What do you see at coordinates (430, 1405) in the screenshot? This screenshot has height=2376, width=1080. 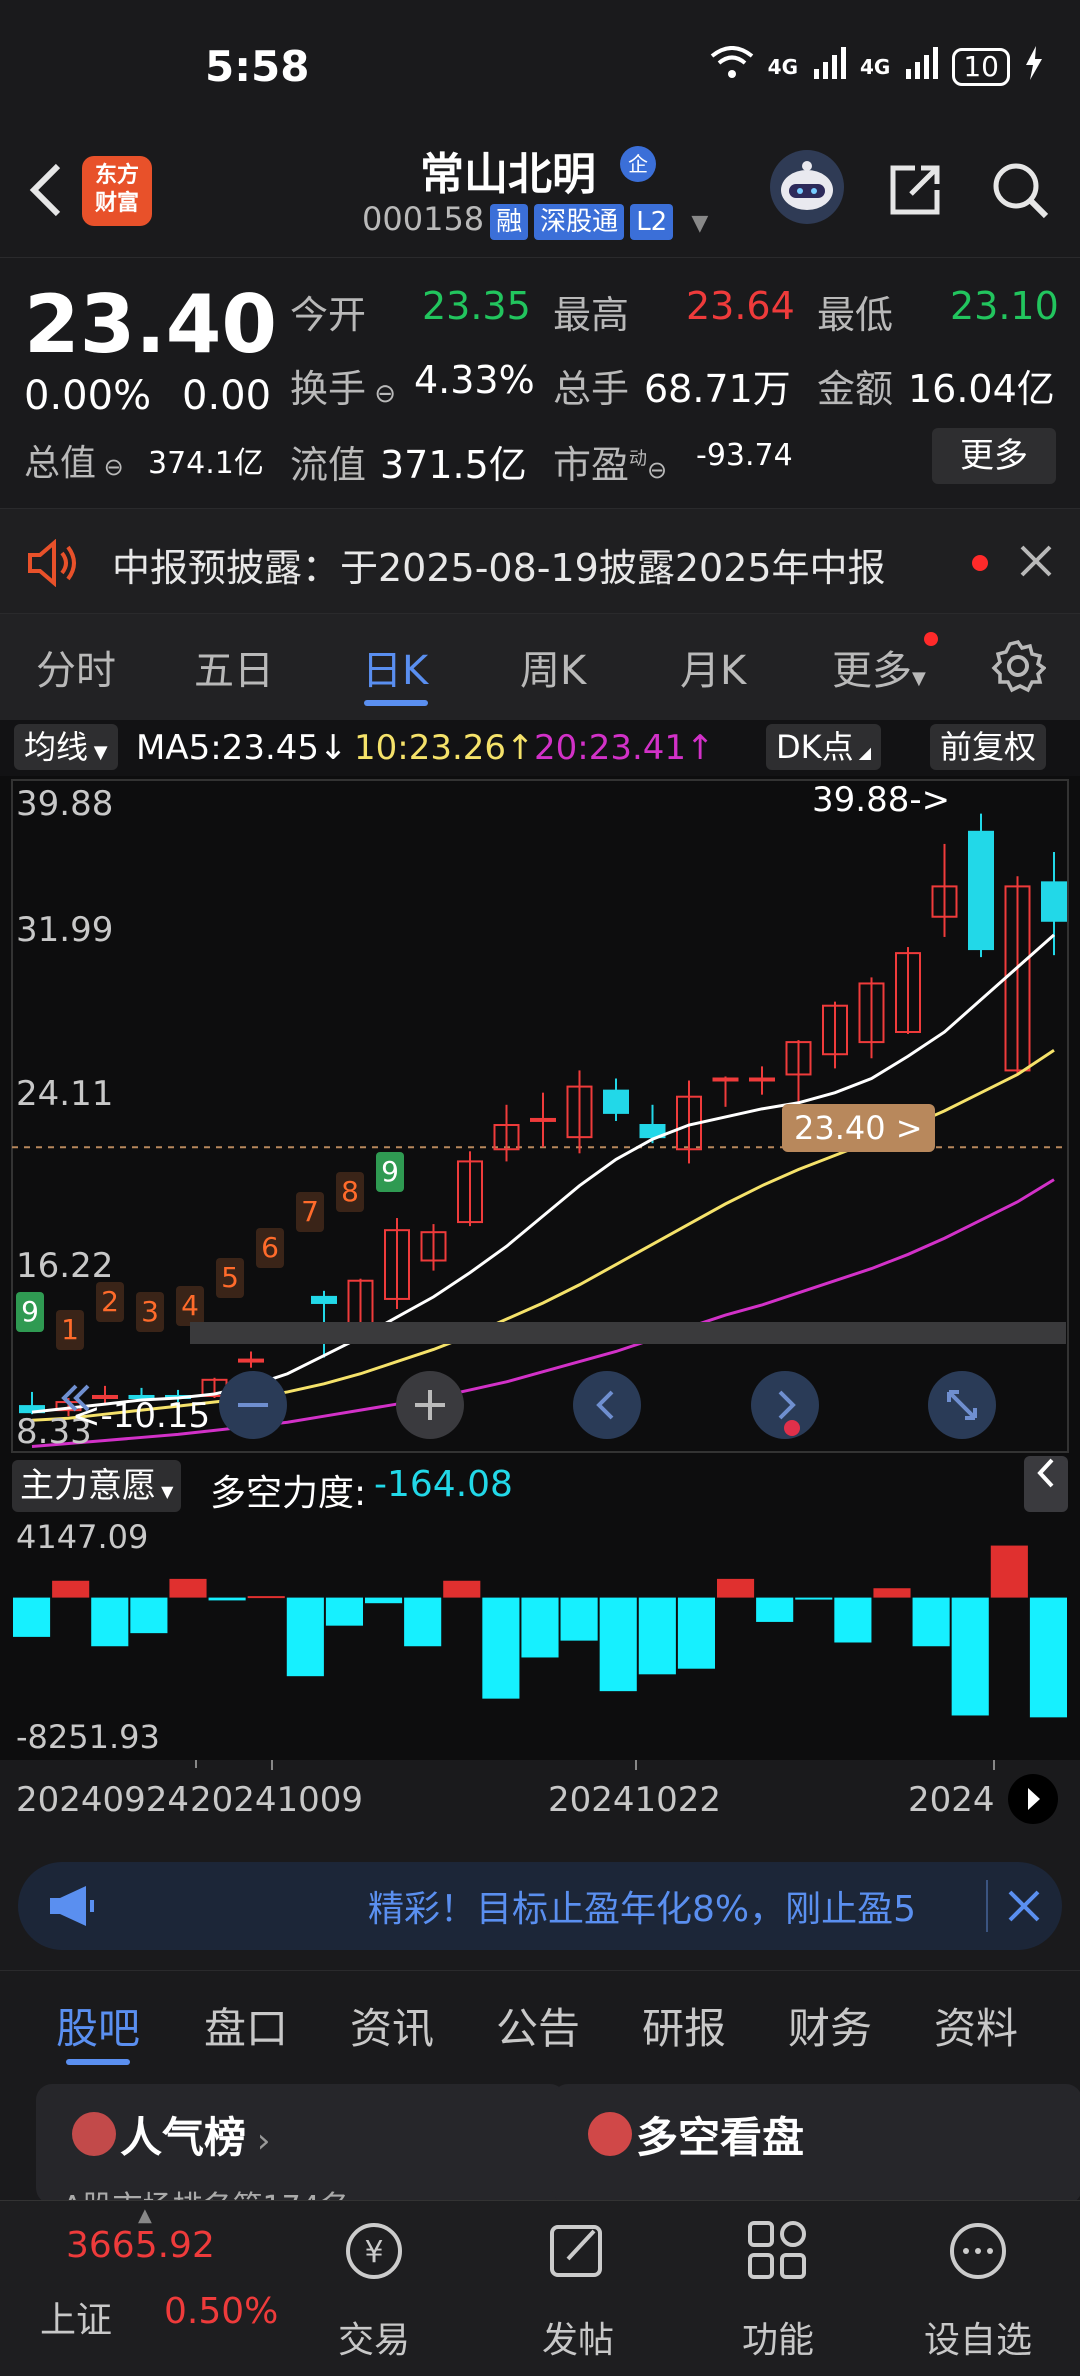 I see `zoom-in-icon` at bounding box center [430, 1405].